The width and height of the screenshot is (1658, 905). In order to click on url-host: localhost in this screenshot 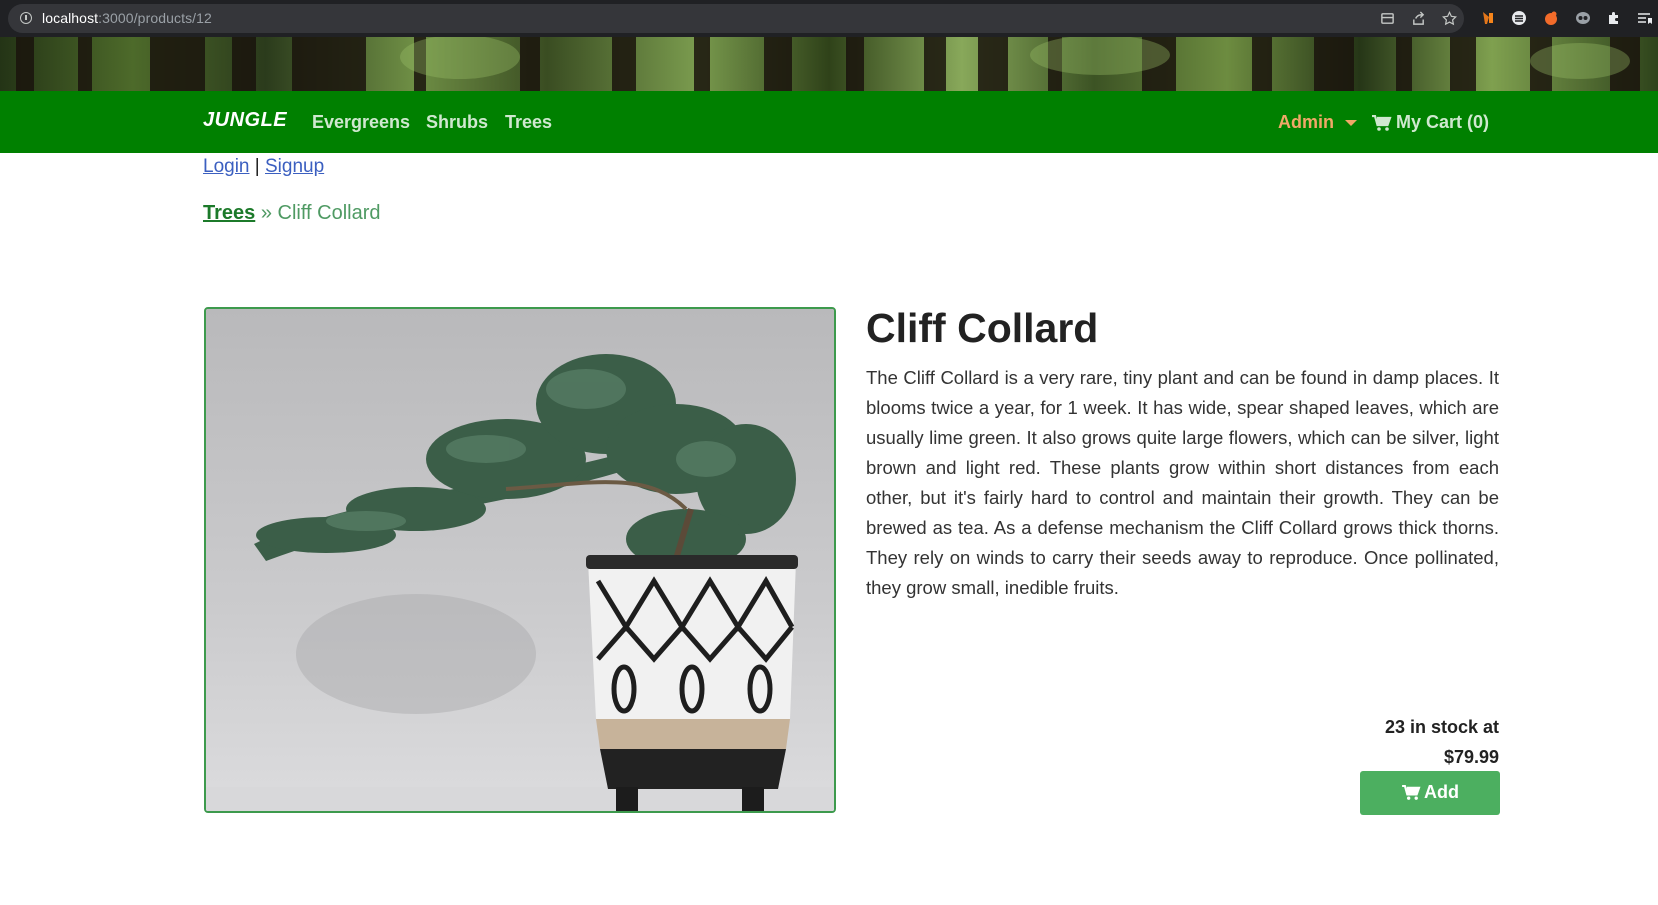, I will do `click(70, 18)`.